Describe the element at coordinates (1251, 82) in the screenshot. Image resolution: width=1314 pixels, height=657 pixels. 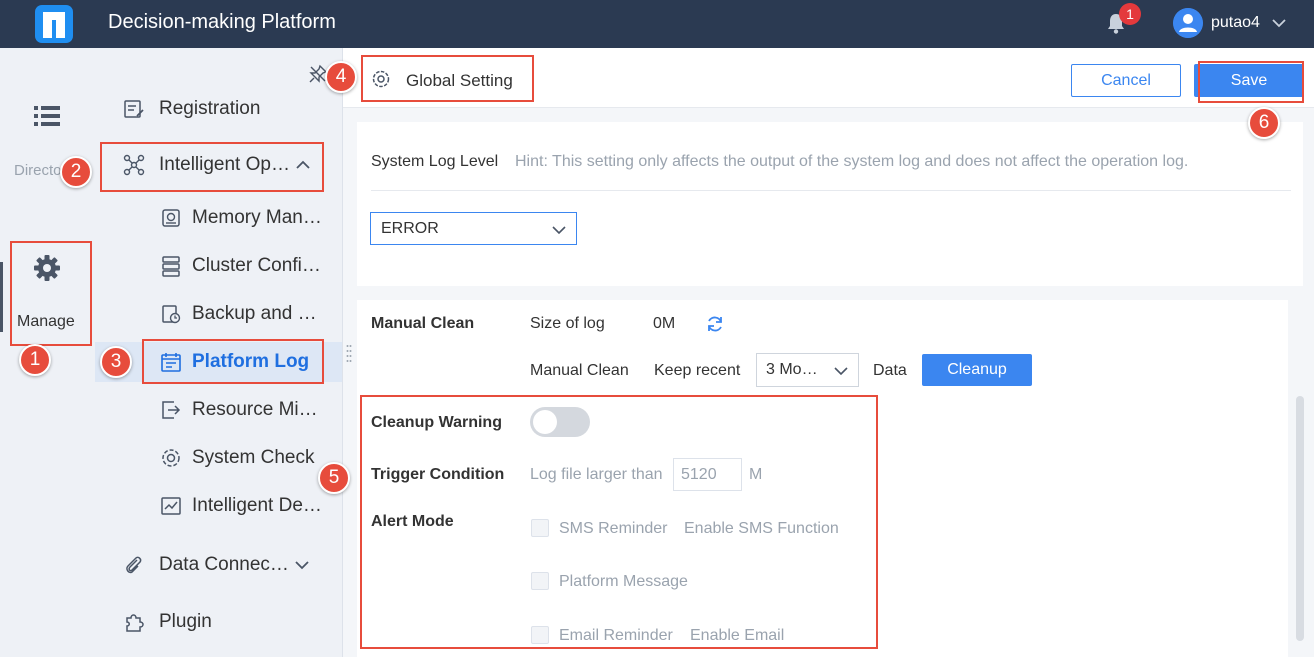
I see `annotation-box-save` at that location.